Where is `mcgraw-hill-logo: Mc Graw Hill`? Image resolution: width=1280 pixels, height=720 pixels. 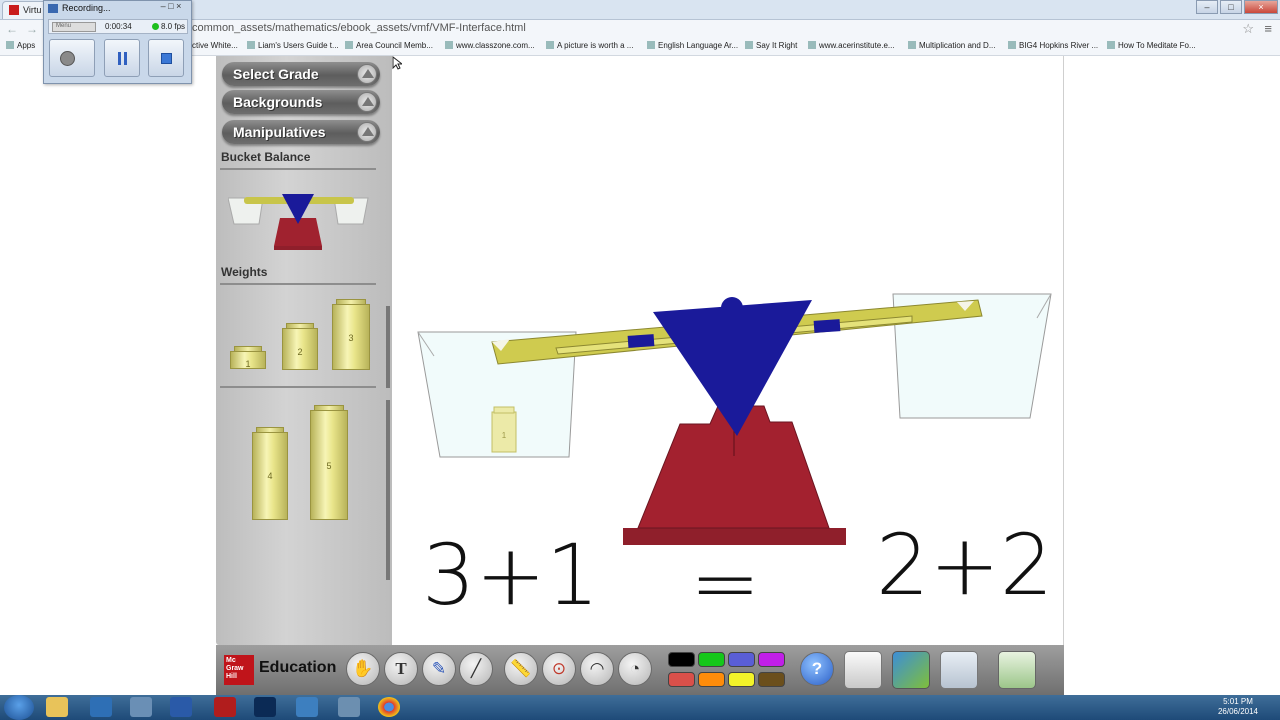 mcgraw-hill-logo: Mc Graw Hill is located at coordinates (239, 670).